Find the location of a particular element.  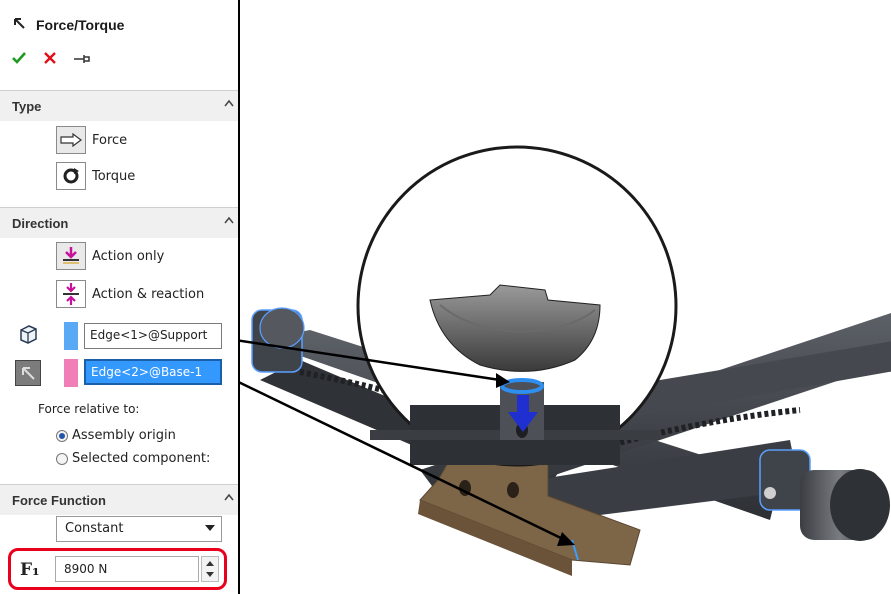

radio-label: Selected component: is located at coordinates (141, 458).